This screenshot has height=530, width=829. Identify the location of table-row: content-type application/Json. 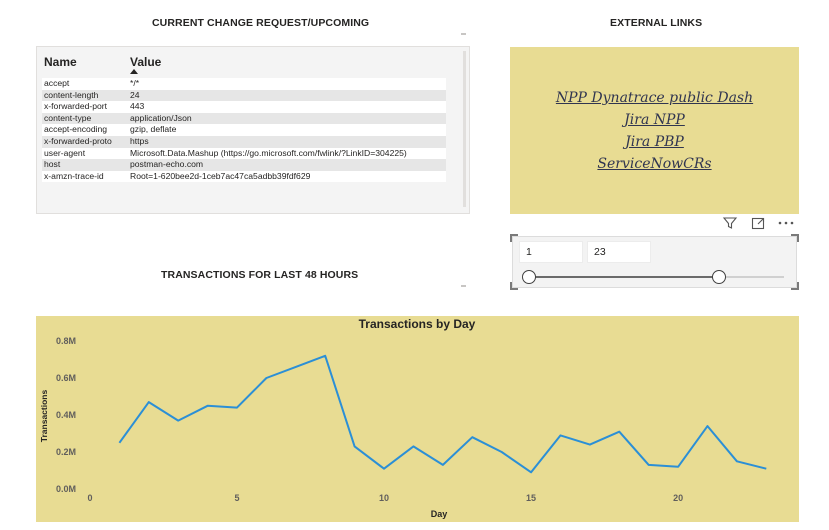
(244, 118).